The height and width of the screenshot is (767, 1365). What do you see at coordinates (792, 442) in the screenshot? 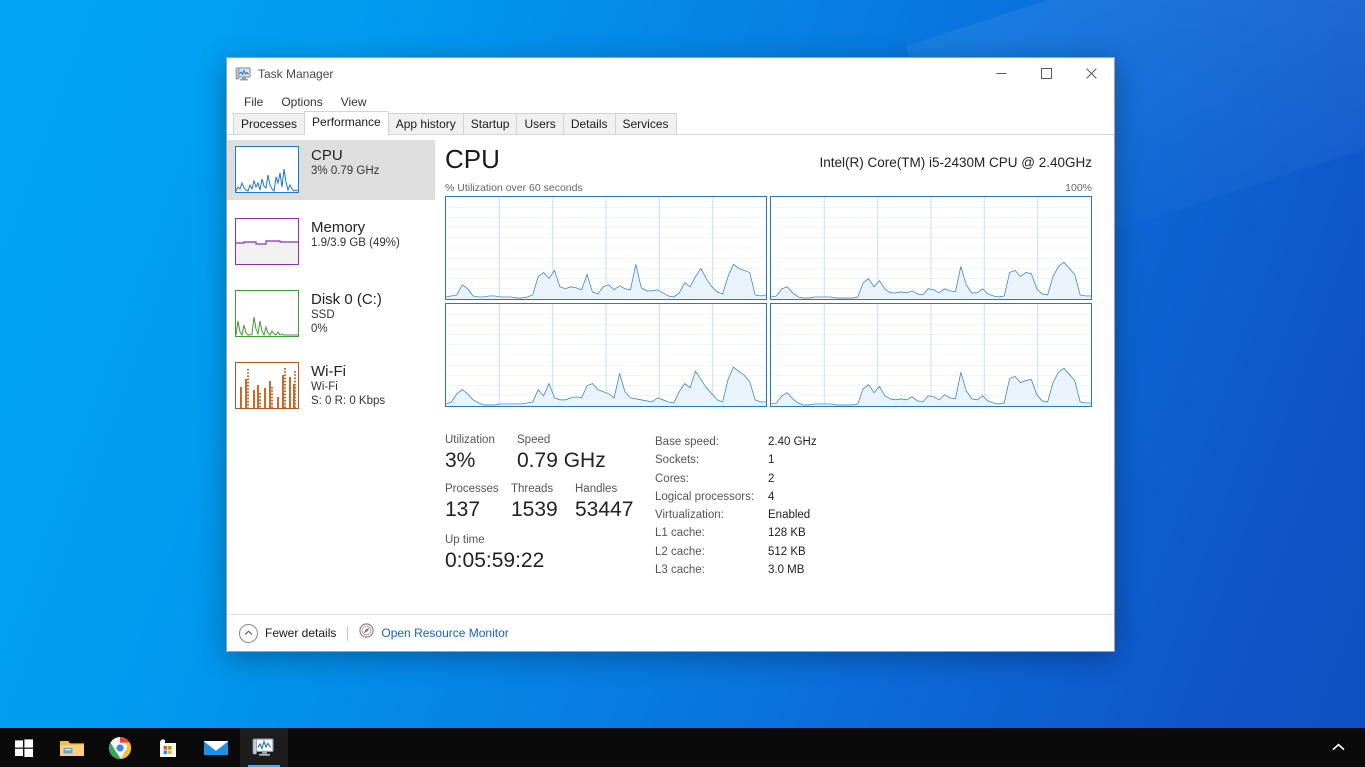
I see `detail-value: 2.40 GHz` at bounding box center [792, 442].